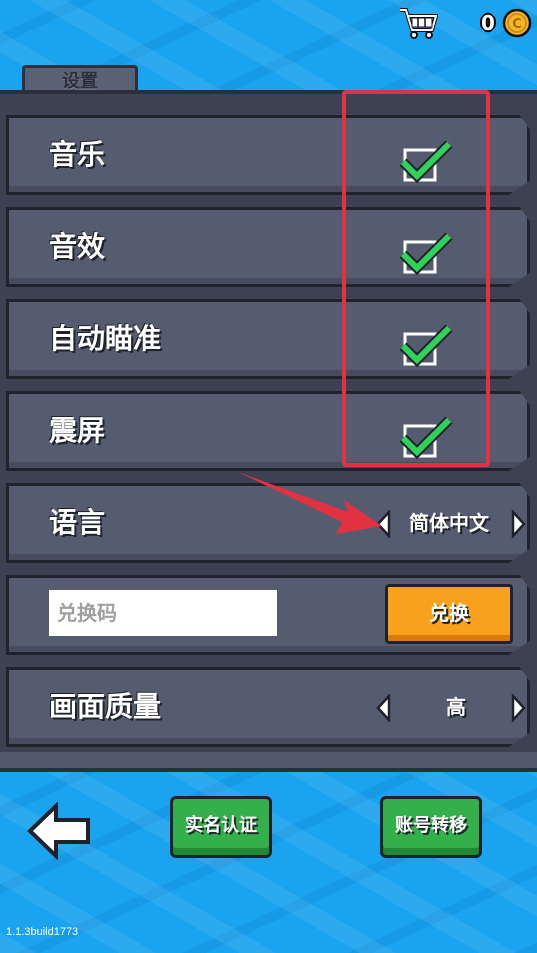 Image resolution: width=537 pixels, height=953 pixels. Describe the element at coordinates (518, 524) in the screenshot. I see `language-next-arrow-icon` at that location.